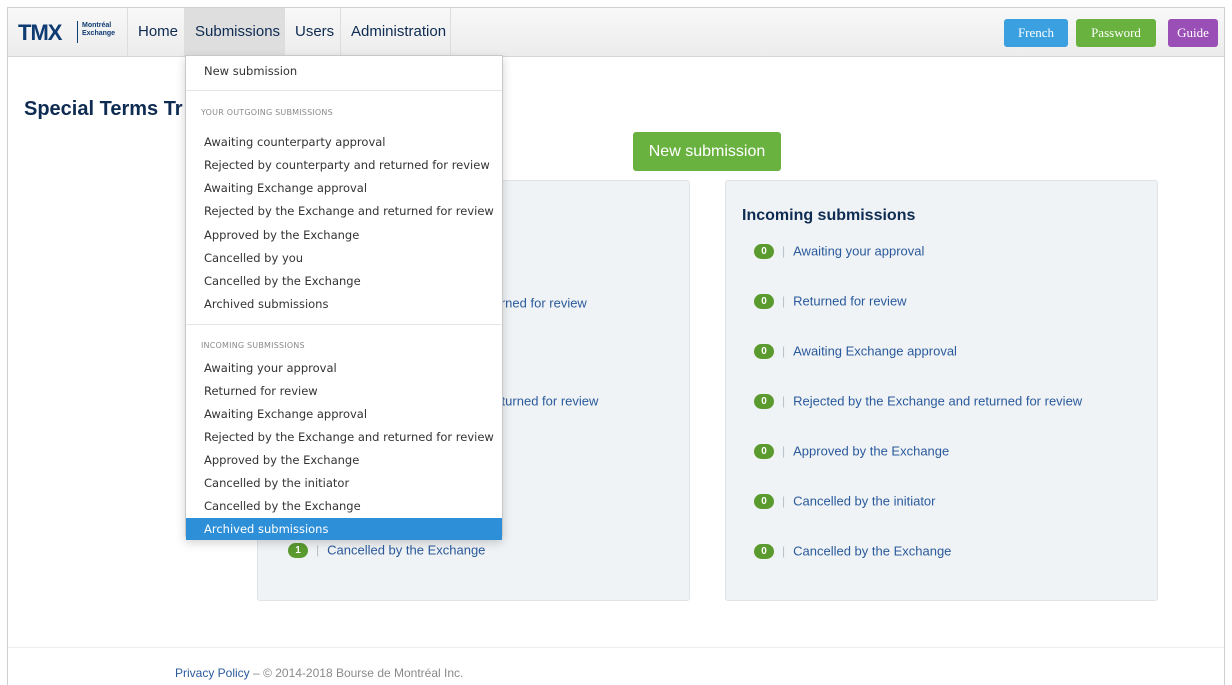 This screenshot has width=1232, height=685. I want to click on new-submission-button: New submission, so click(707, 151).